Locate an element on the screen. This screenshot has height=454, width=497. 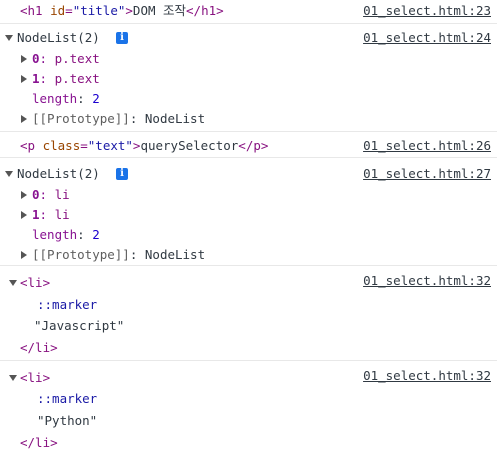
nodelist-item: 0: p.text is located at coordinates (66, 59).